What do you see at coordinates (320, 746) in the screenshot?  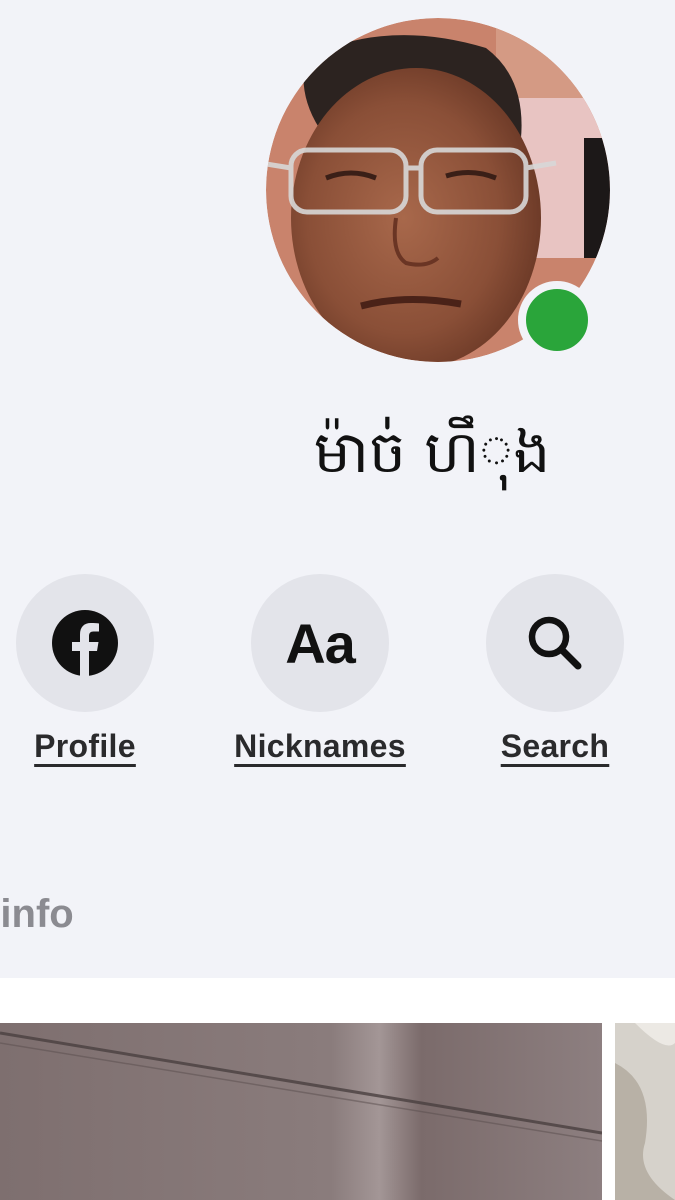 I see `nicknames-label: Nicknames` at bounding box center [320, 746].